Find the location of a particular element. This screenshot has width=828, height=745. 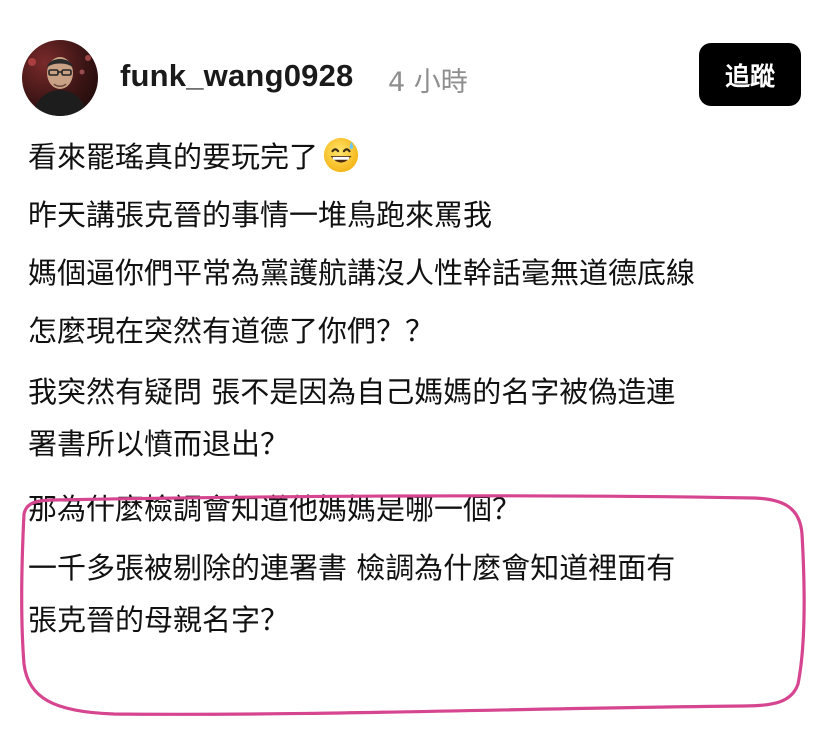

profile-photo is located at coordinates (59, 85).